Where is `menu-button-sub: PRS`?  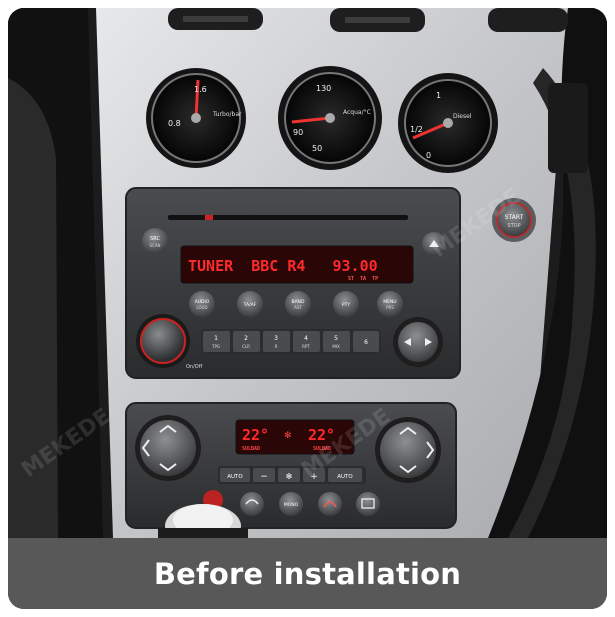 menu-button-sub: PRS is located at coordinates (390, 307).